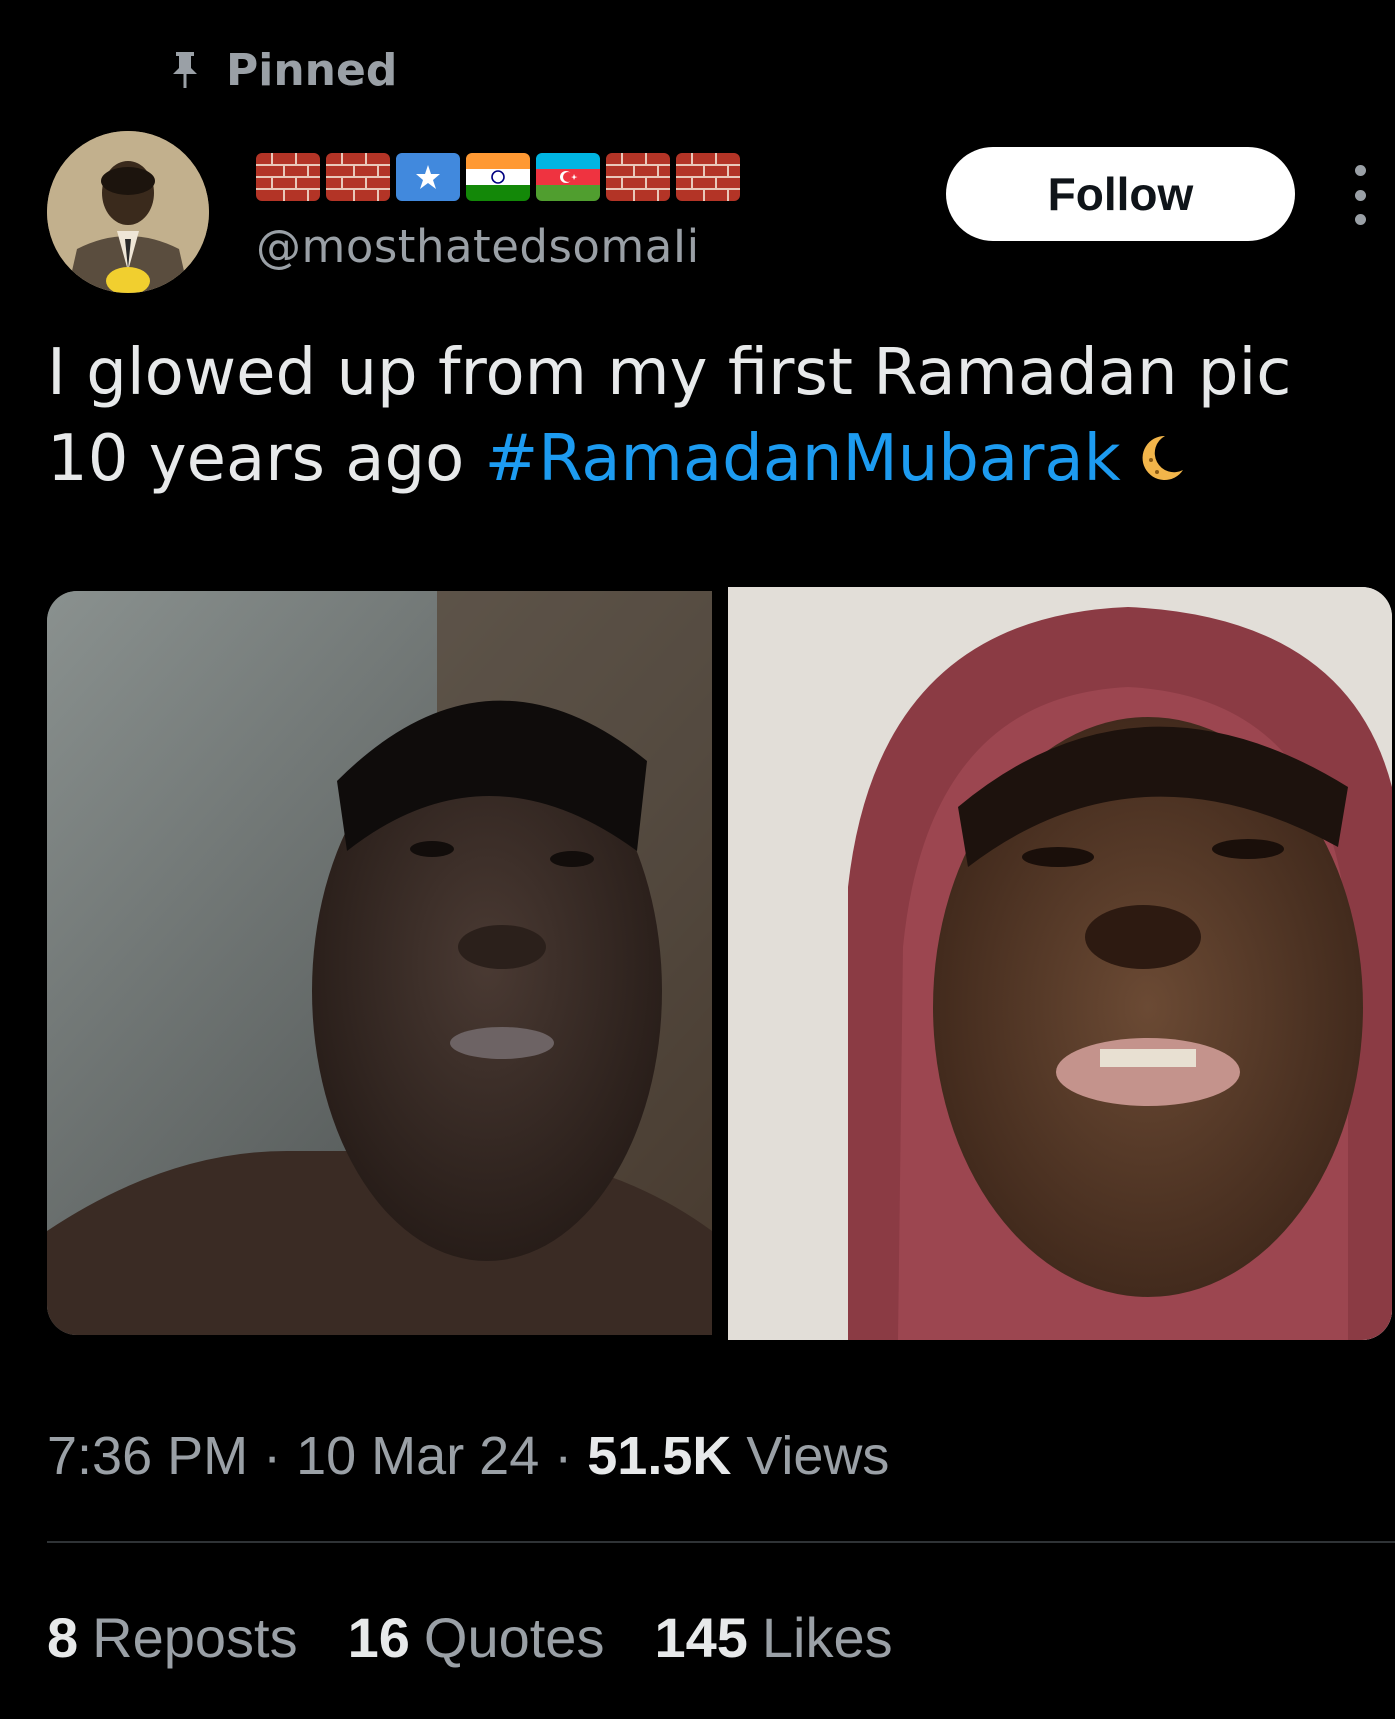 Image resolution: width=1395 pixels, height=1719 pixels. Describe the element at coordinates (1120, 194) in the screenshot. I see `follow-button: Follow` at that location.